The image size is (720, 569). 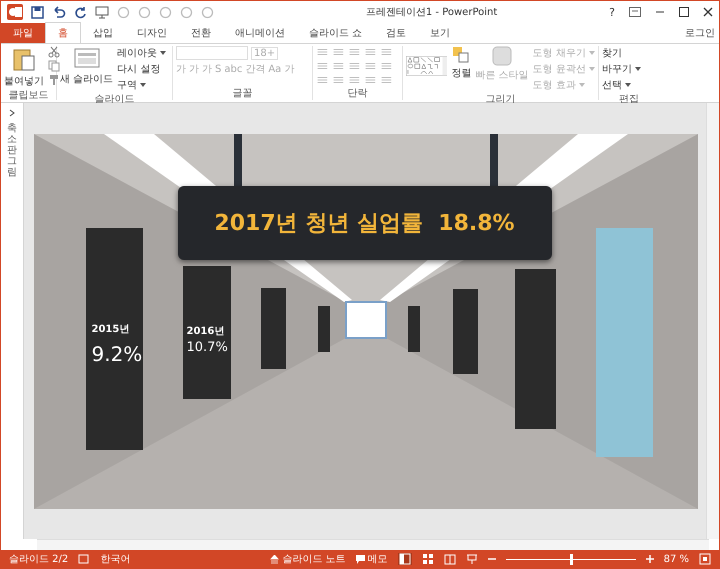 I want to click on help-button: ?, so click(x=612, y=12).